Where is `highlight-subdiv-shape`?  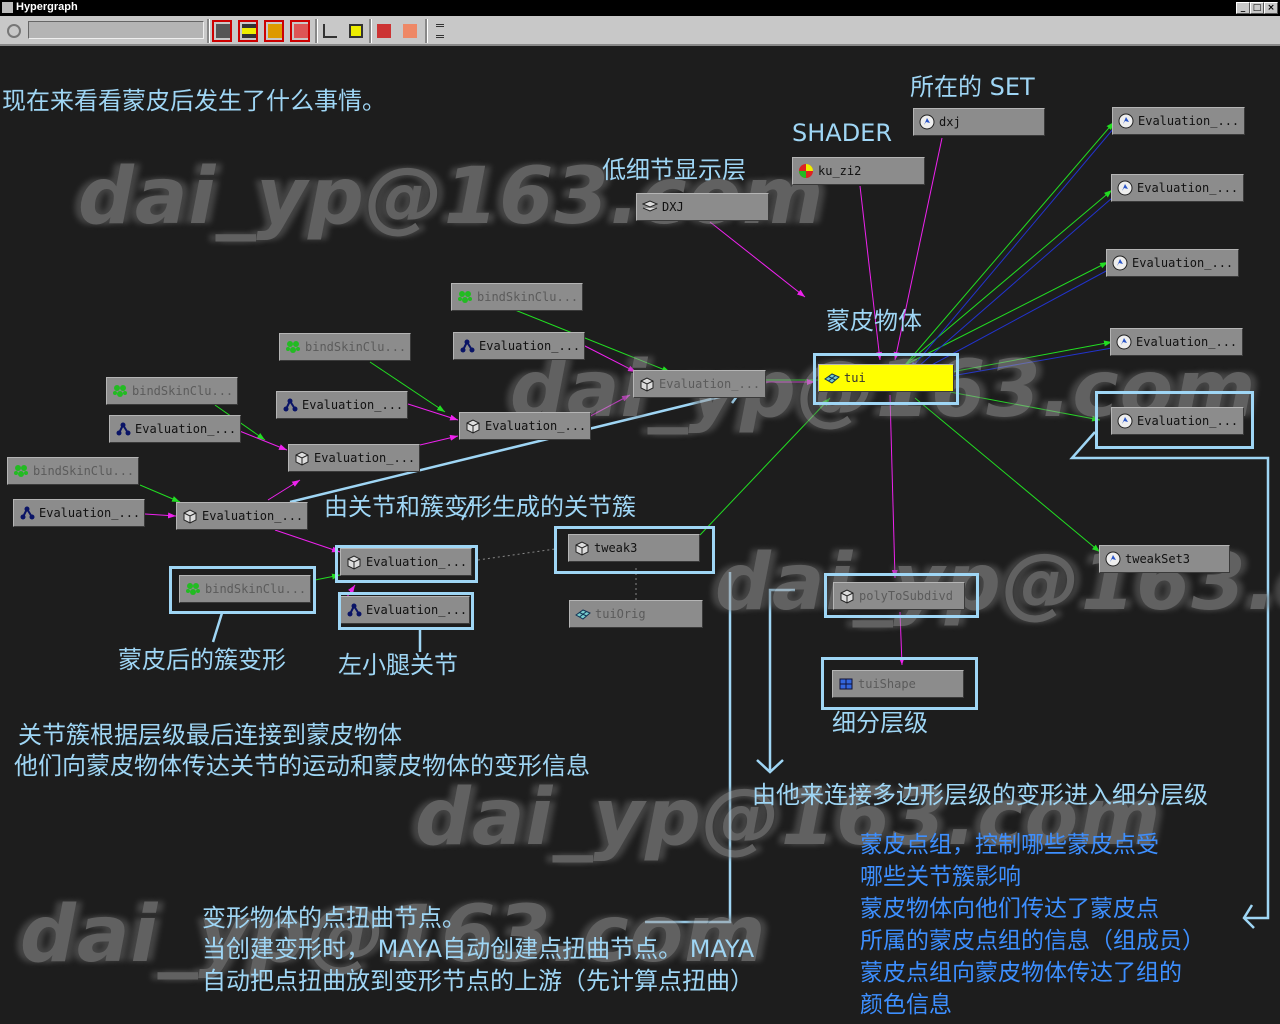 highlight-subdiv-shape is located at coordinates (899, 683).